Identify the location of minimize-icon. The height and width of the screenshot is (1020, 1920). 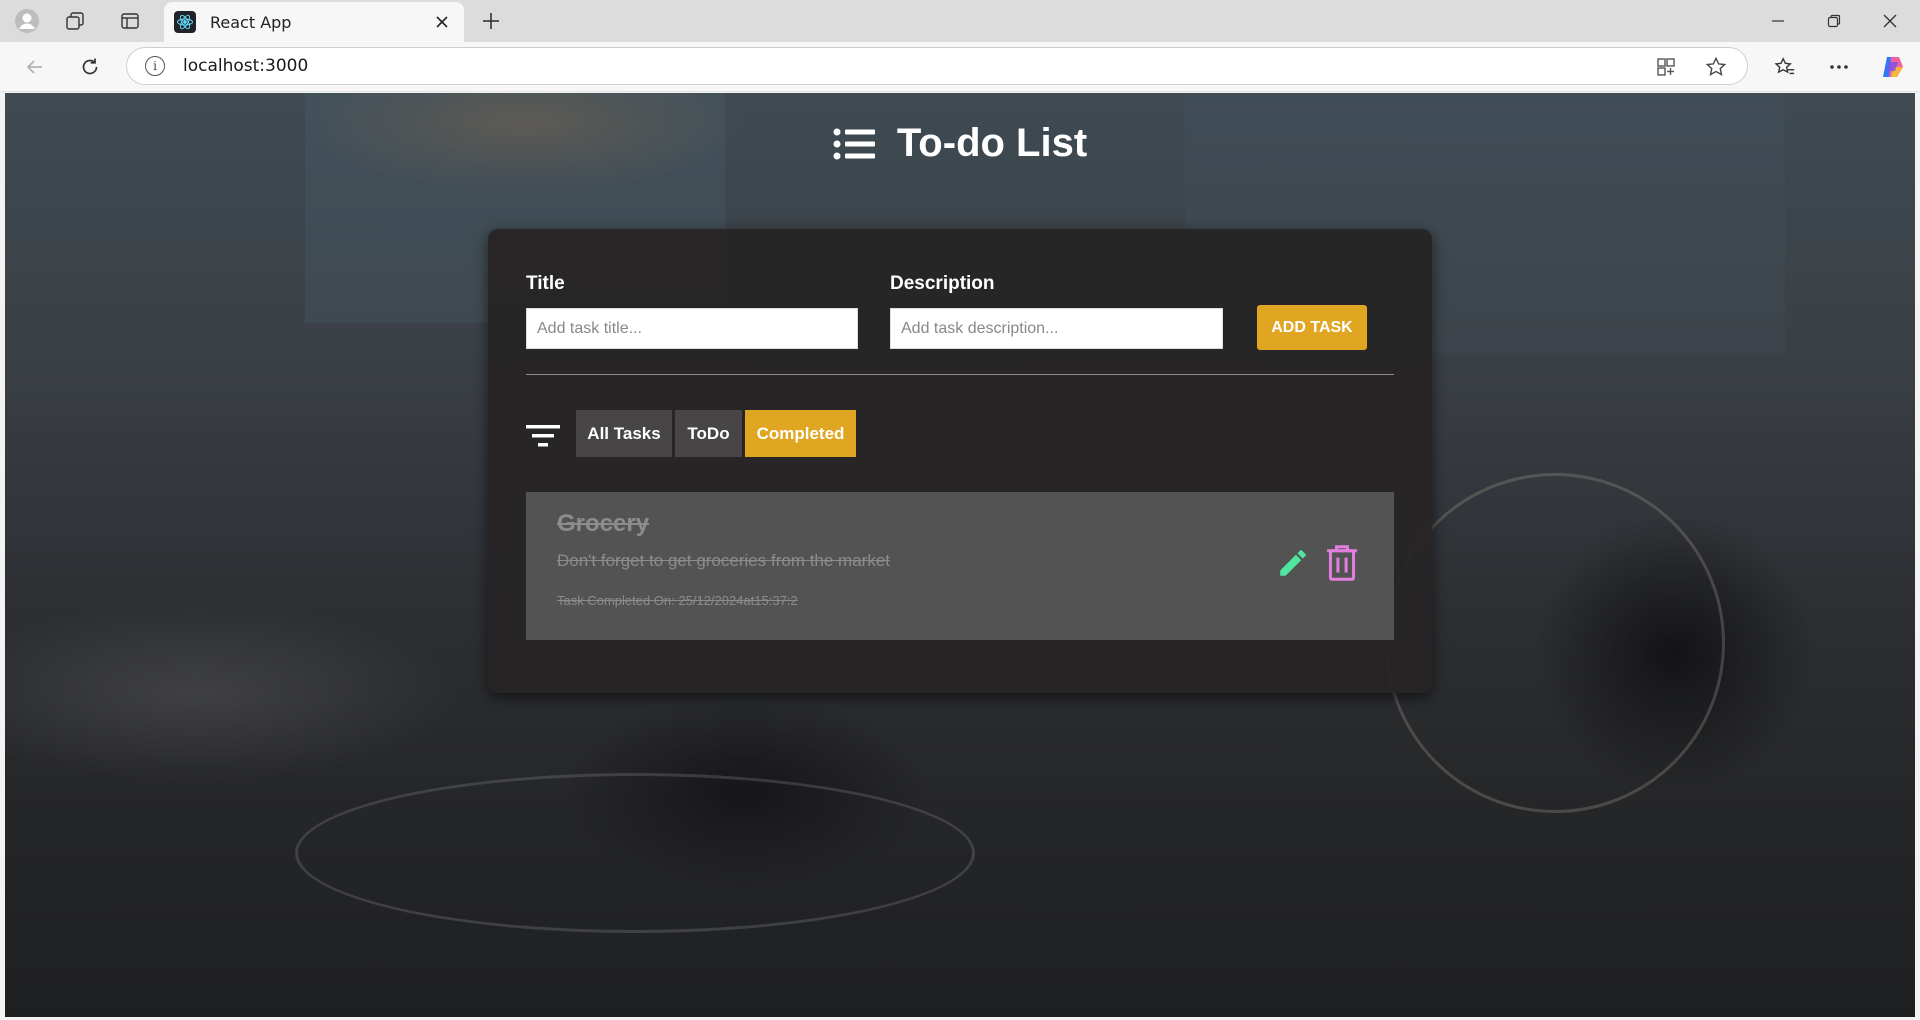
(1778, 21).